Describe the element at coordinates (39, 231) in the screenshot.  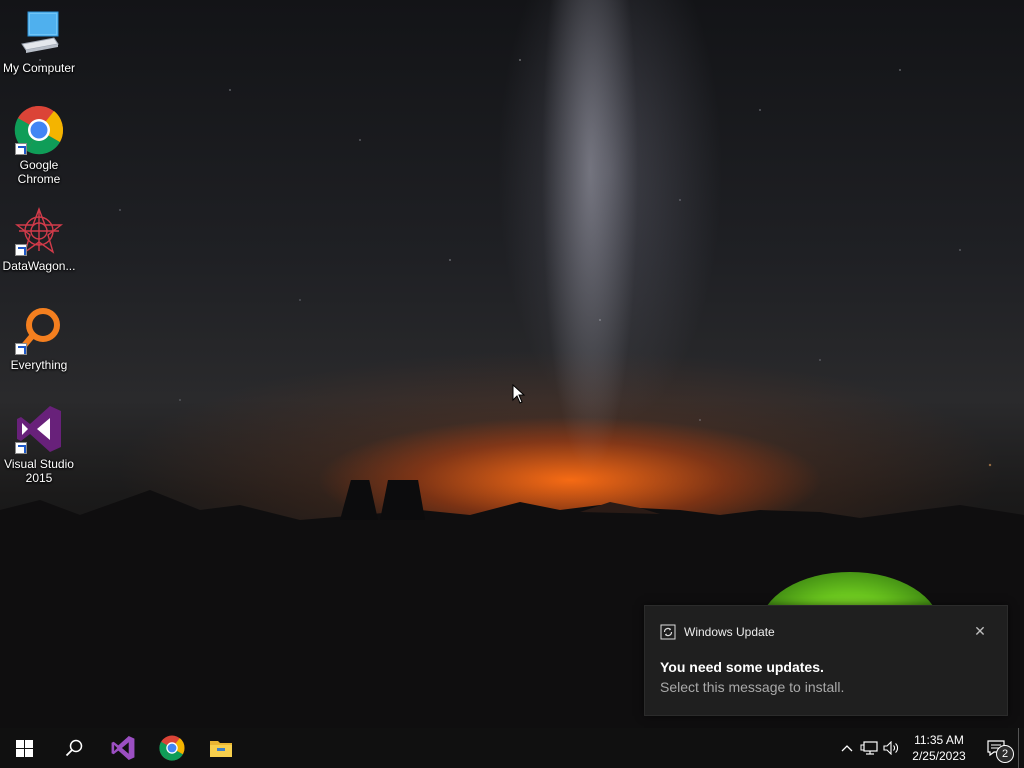
I see `datawagon-icon` at that location.